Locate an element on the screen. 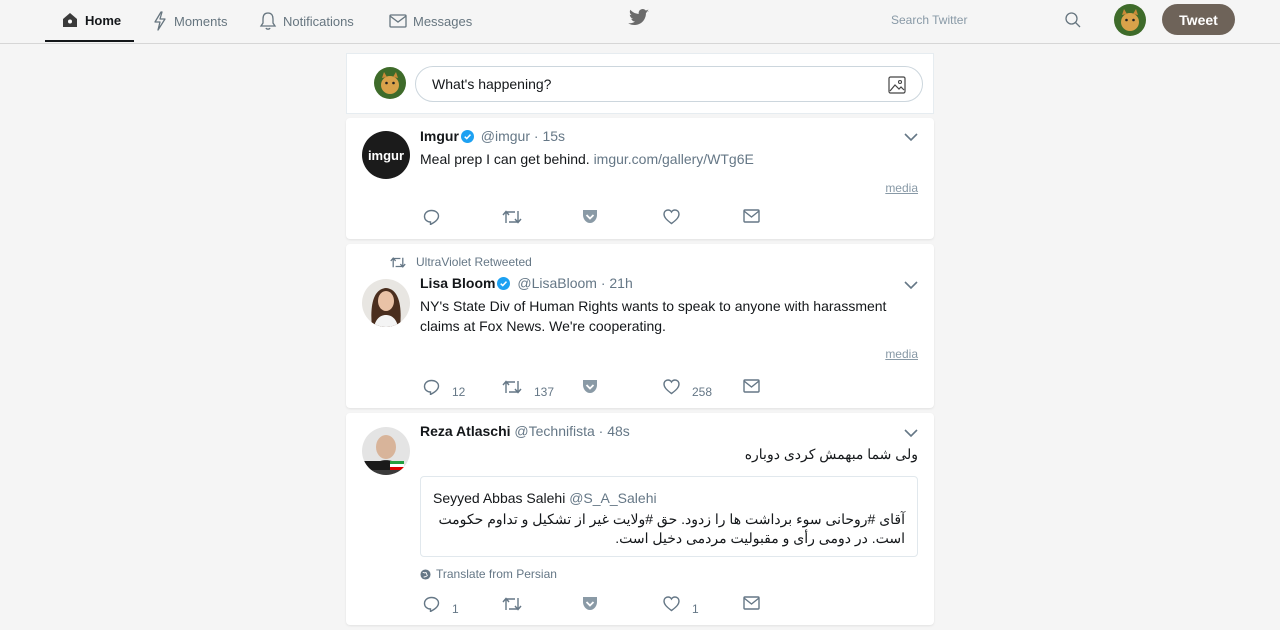 Image resolution: width=1280 pixels, height=630 pixels. tweet-time: 21h is located at coordinates (620, 283).